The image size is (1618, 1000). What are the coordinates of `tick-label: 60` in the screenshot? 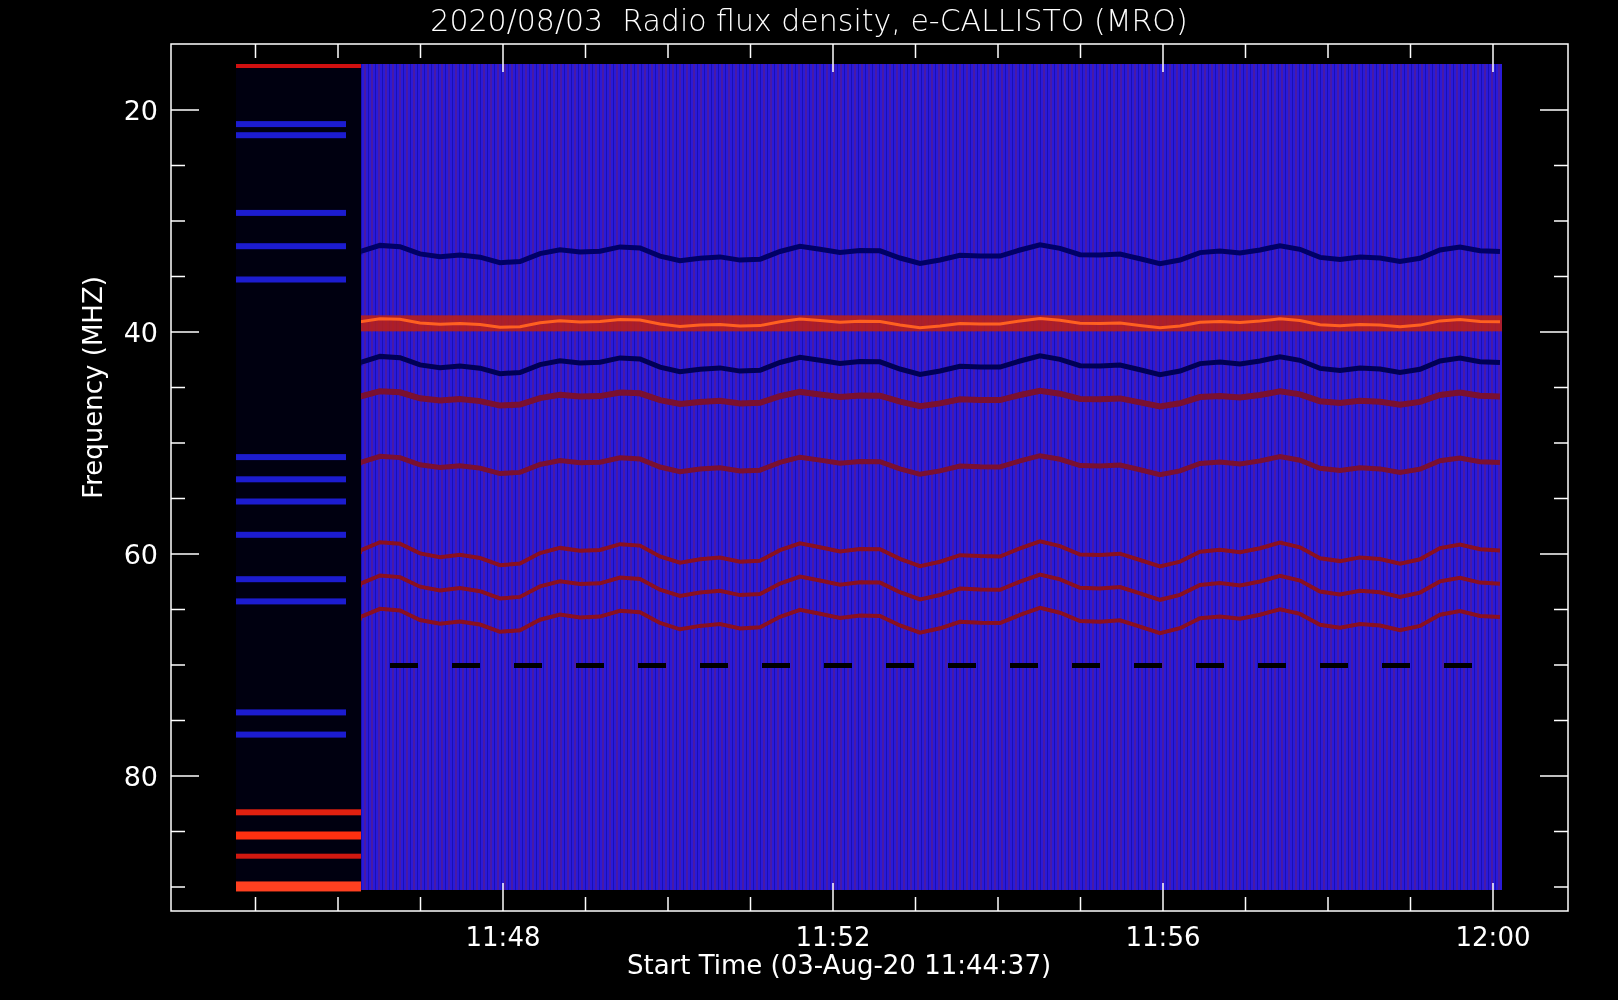 It's located at (140, 554).